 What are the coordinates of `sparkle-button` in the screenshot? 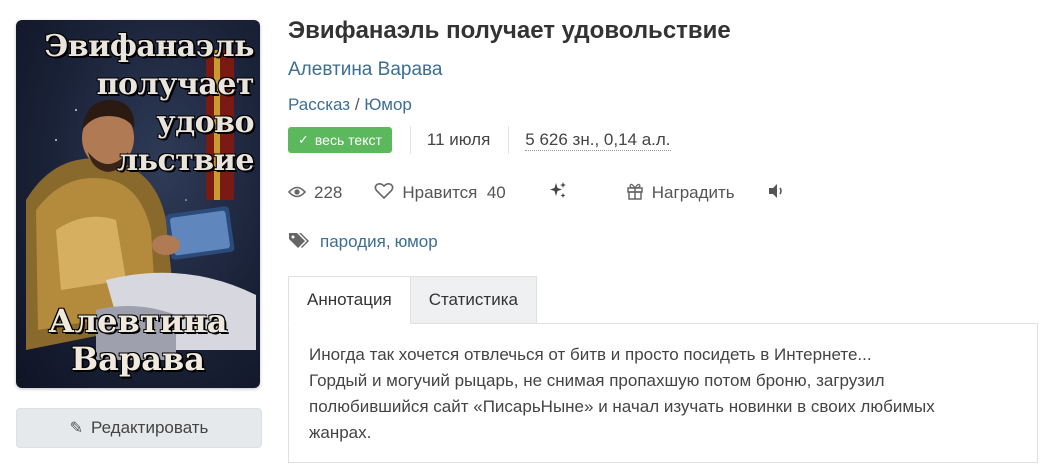 It's located at (562, 193).